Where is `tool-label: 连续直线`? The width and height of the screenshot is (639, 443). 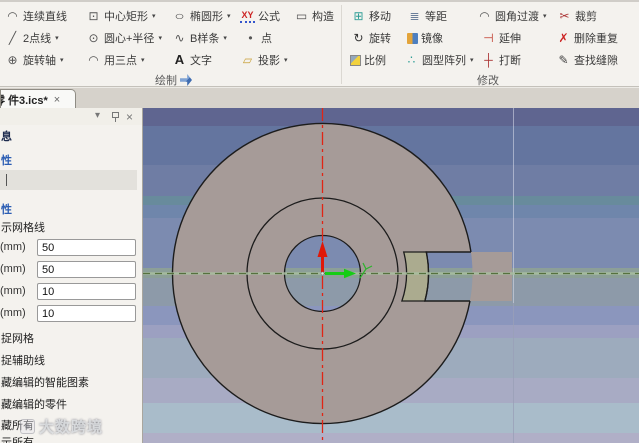 tool-label: 连续直线 is located at coordinates (45, 17).